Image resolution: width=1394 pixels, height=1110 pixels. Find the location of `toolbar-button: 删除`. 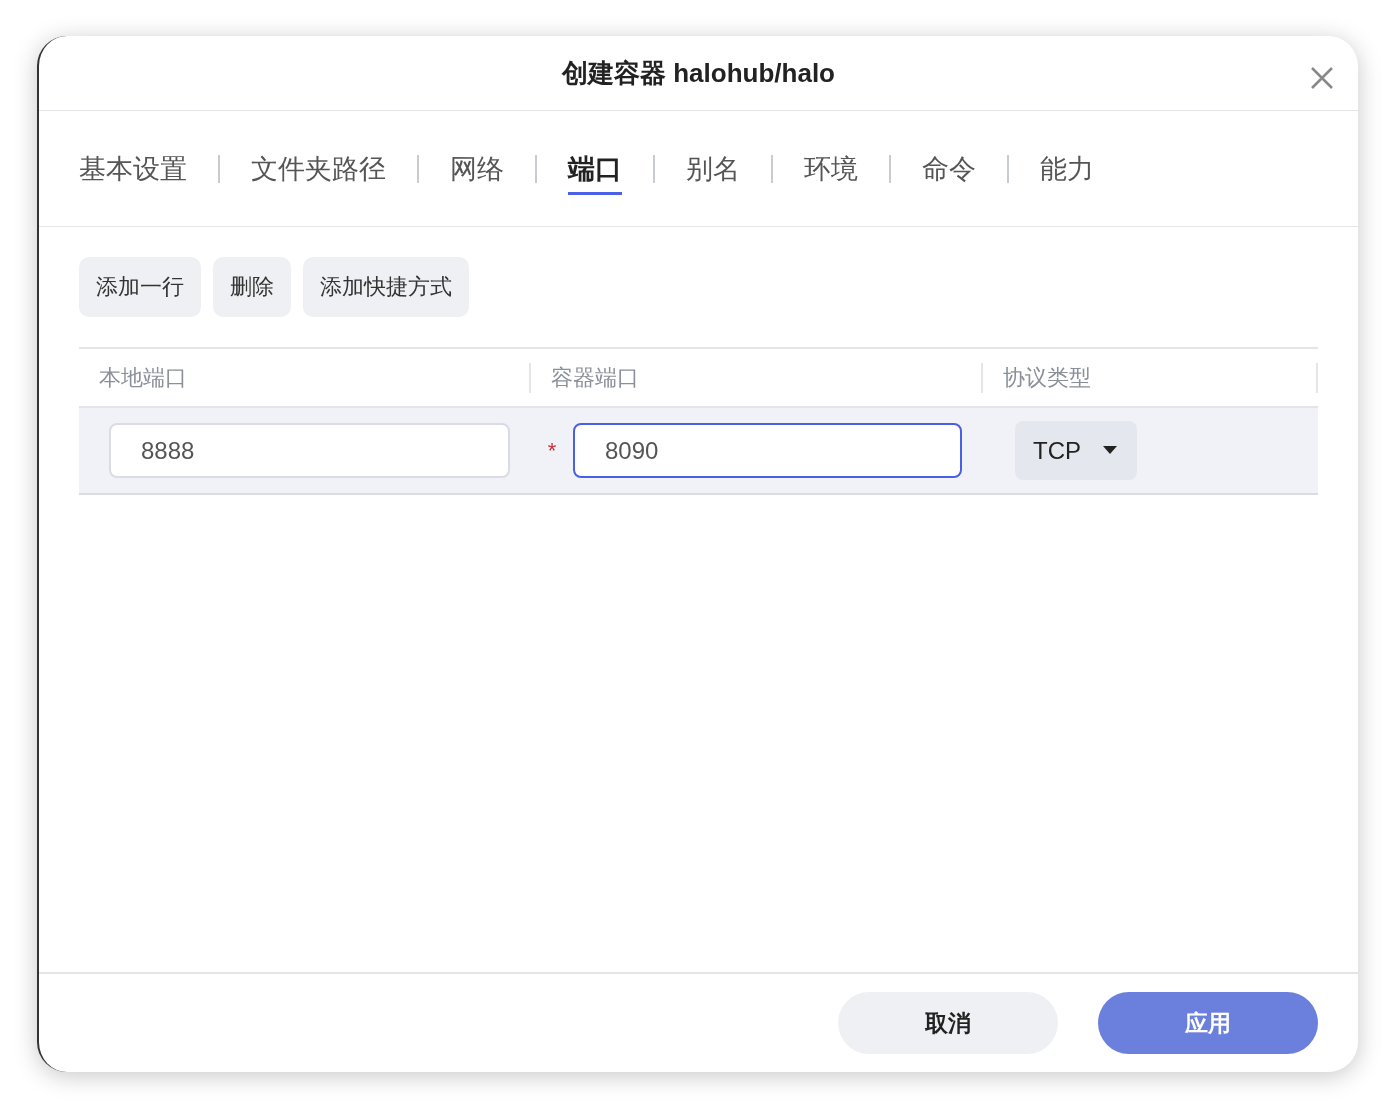

toolbar-button: 删除 is located at coordinates (252, 287).